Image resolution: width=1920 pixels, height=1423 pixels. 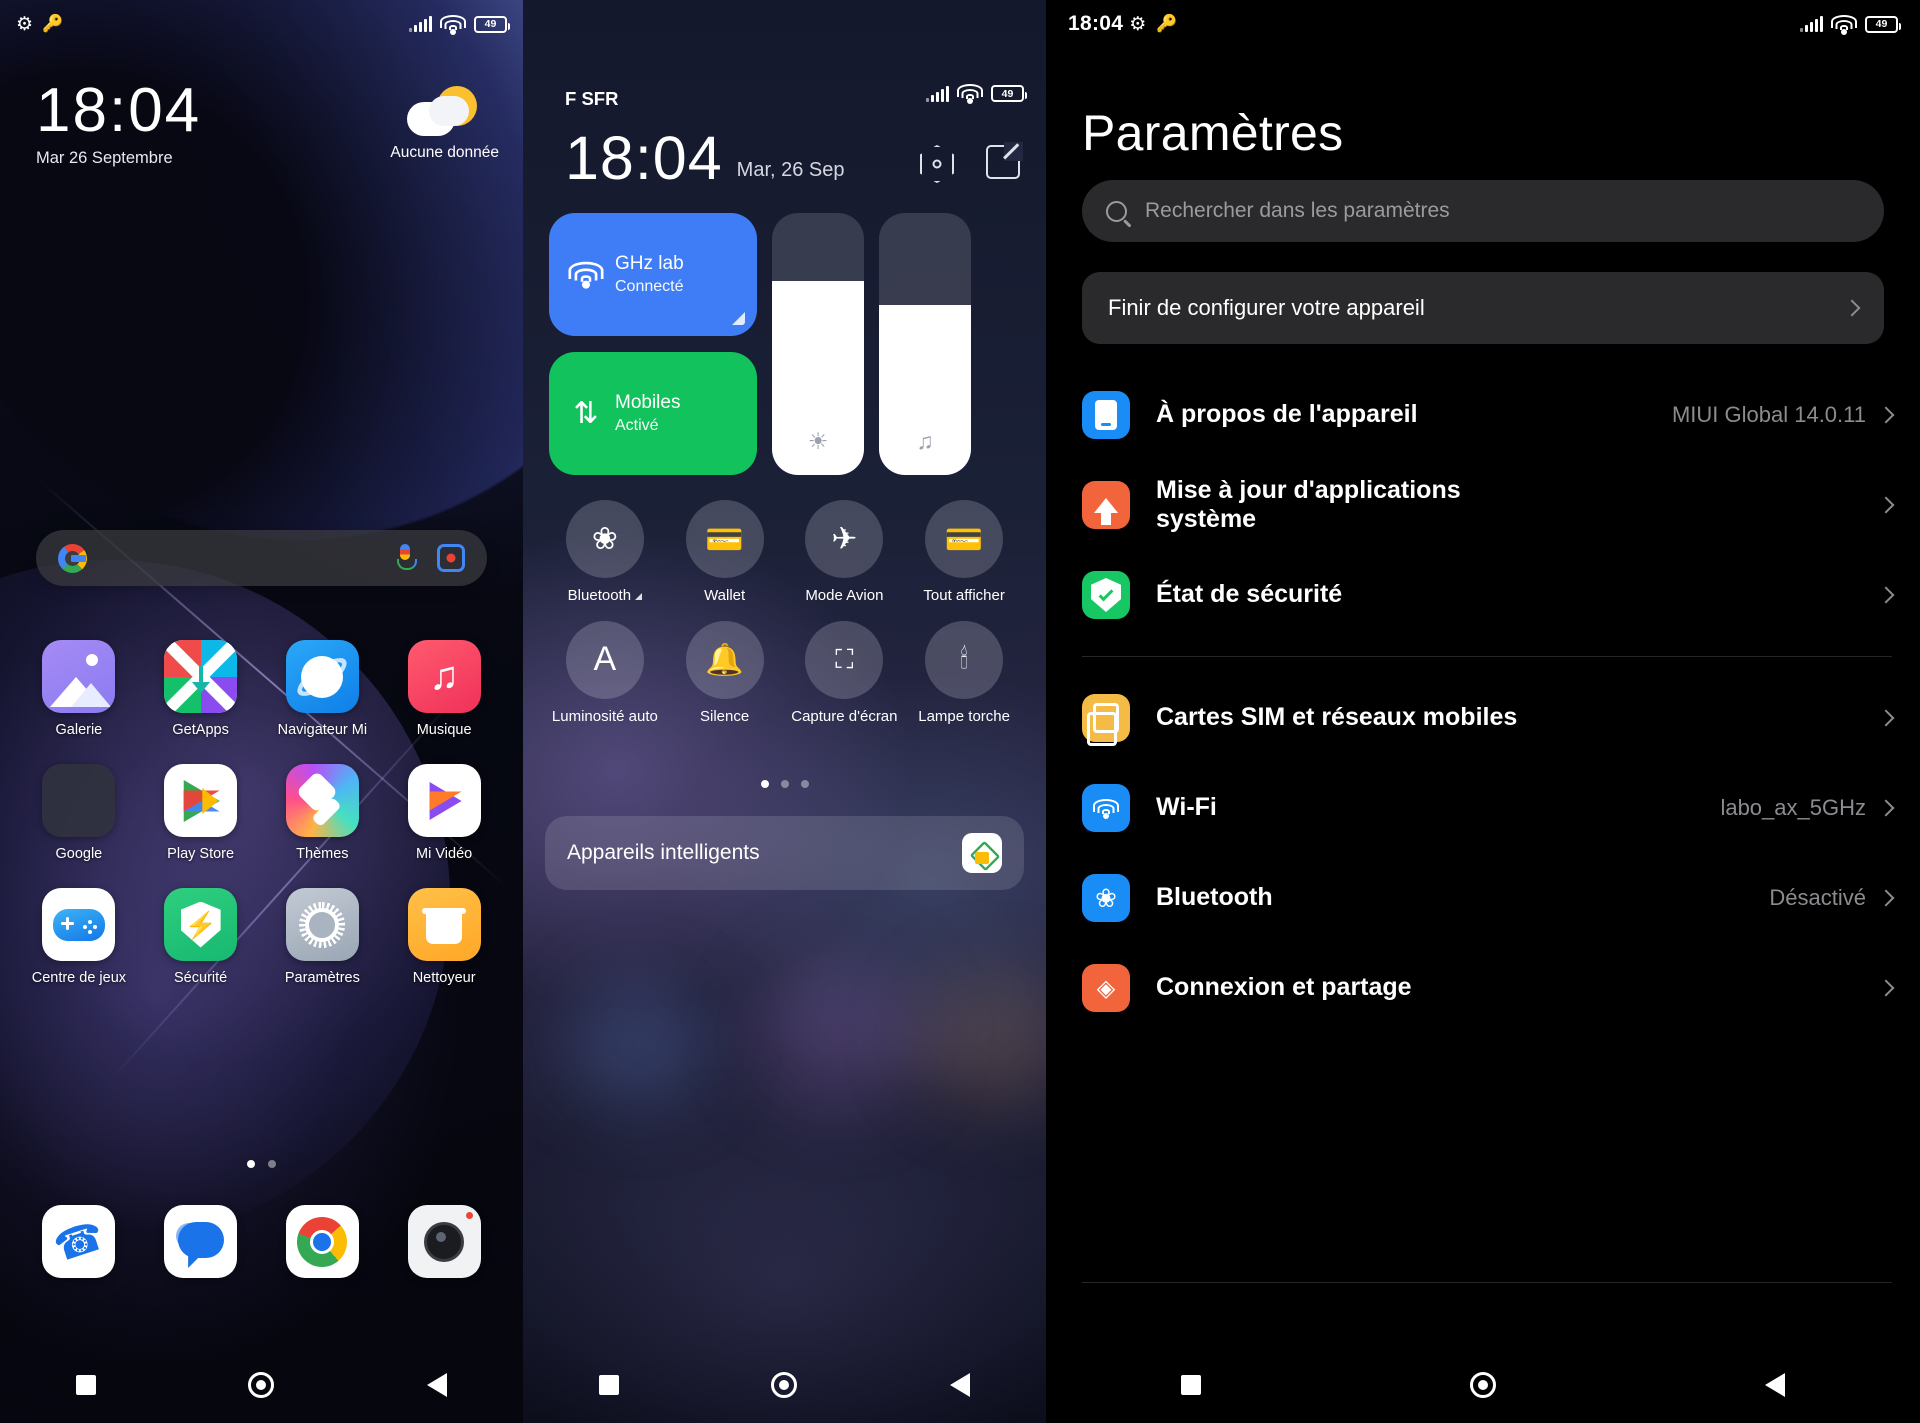 What do you see at coordinates (1768, 414) in the screenshot?
I see `setting-value: MIUI Global 14.0.11` at bounding box center [1768, 414].